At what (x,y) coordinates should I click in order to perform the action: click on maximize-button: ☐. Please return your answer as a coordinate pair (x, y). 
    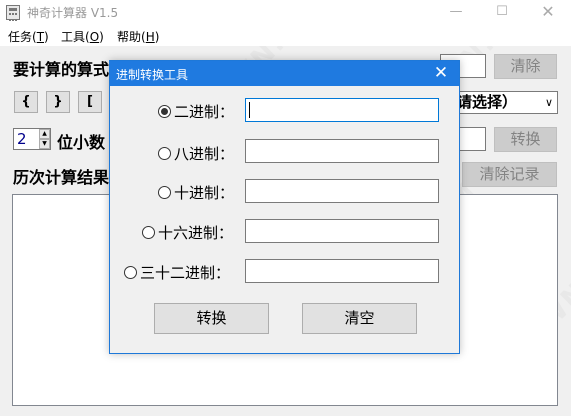
    Looking at the image, I should click on (502, 12).